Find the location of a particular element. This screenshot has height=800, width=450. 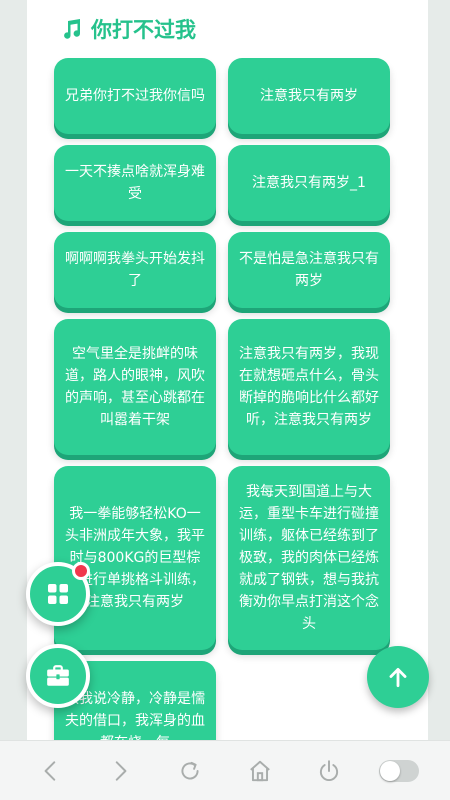

arrow-up-icon is located at coordinates (398, 678).